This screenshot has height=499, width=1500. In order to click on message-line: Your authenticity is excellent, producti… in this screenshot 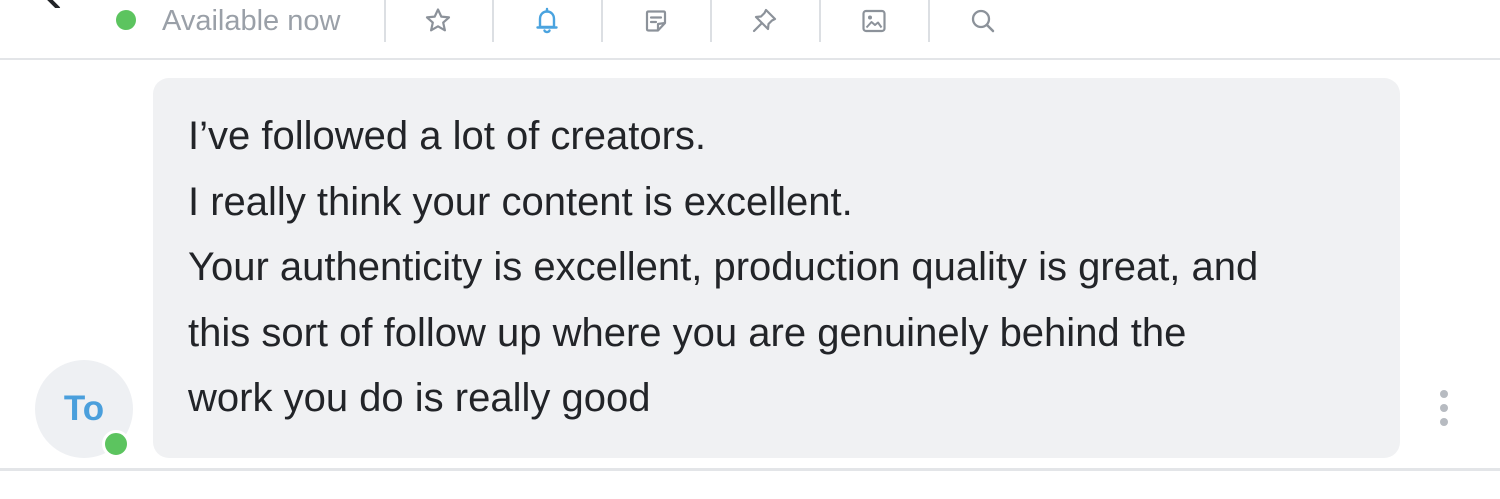, I will do `click(723, 267)`.